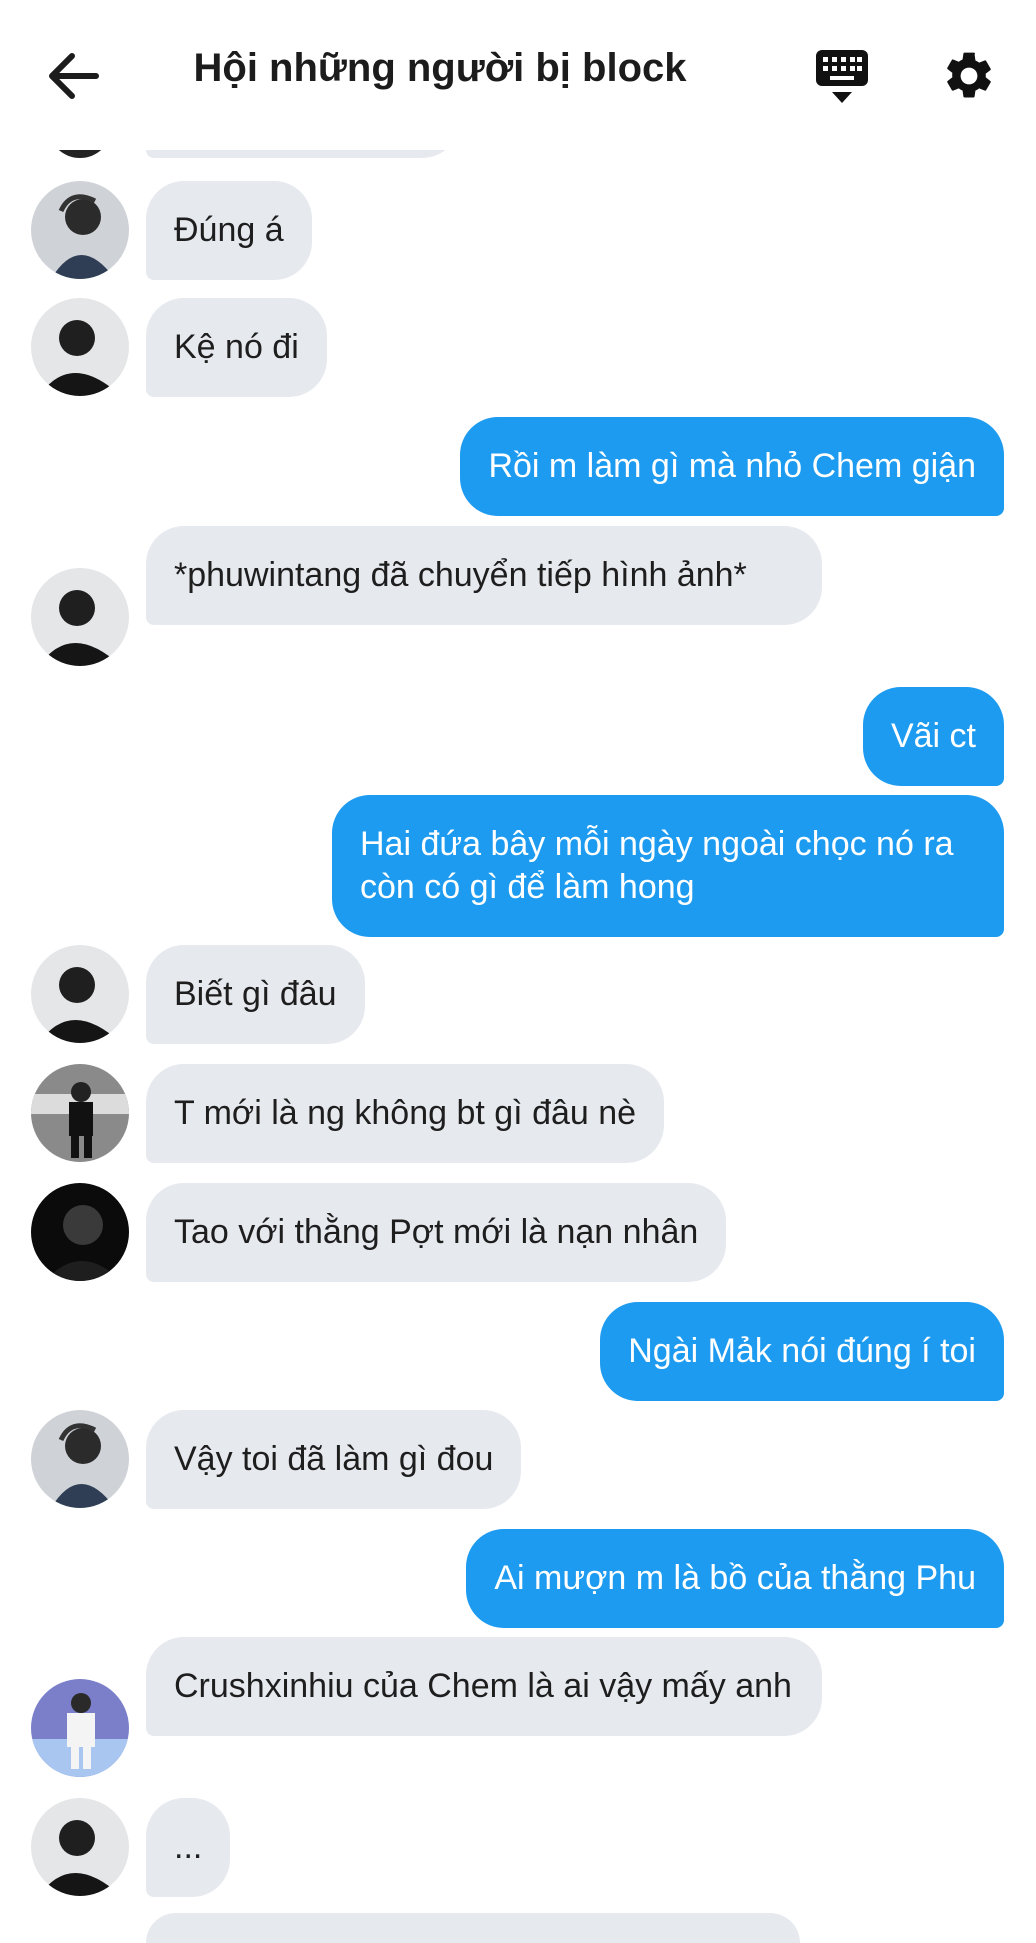  I want to click on message-bubble: Đúng á, so click(229, 230).